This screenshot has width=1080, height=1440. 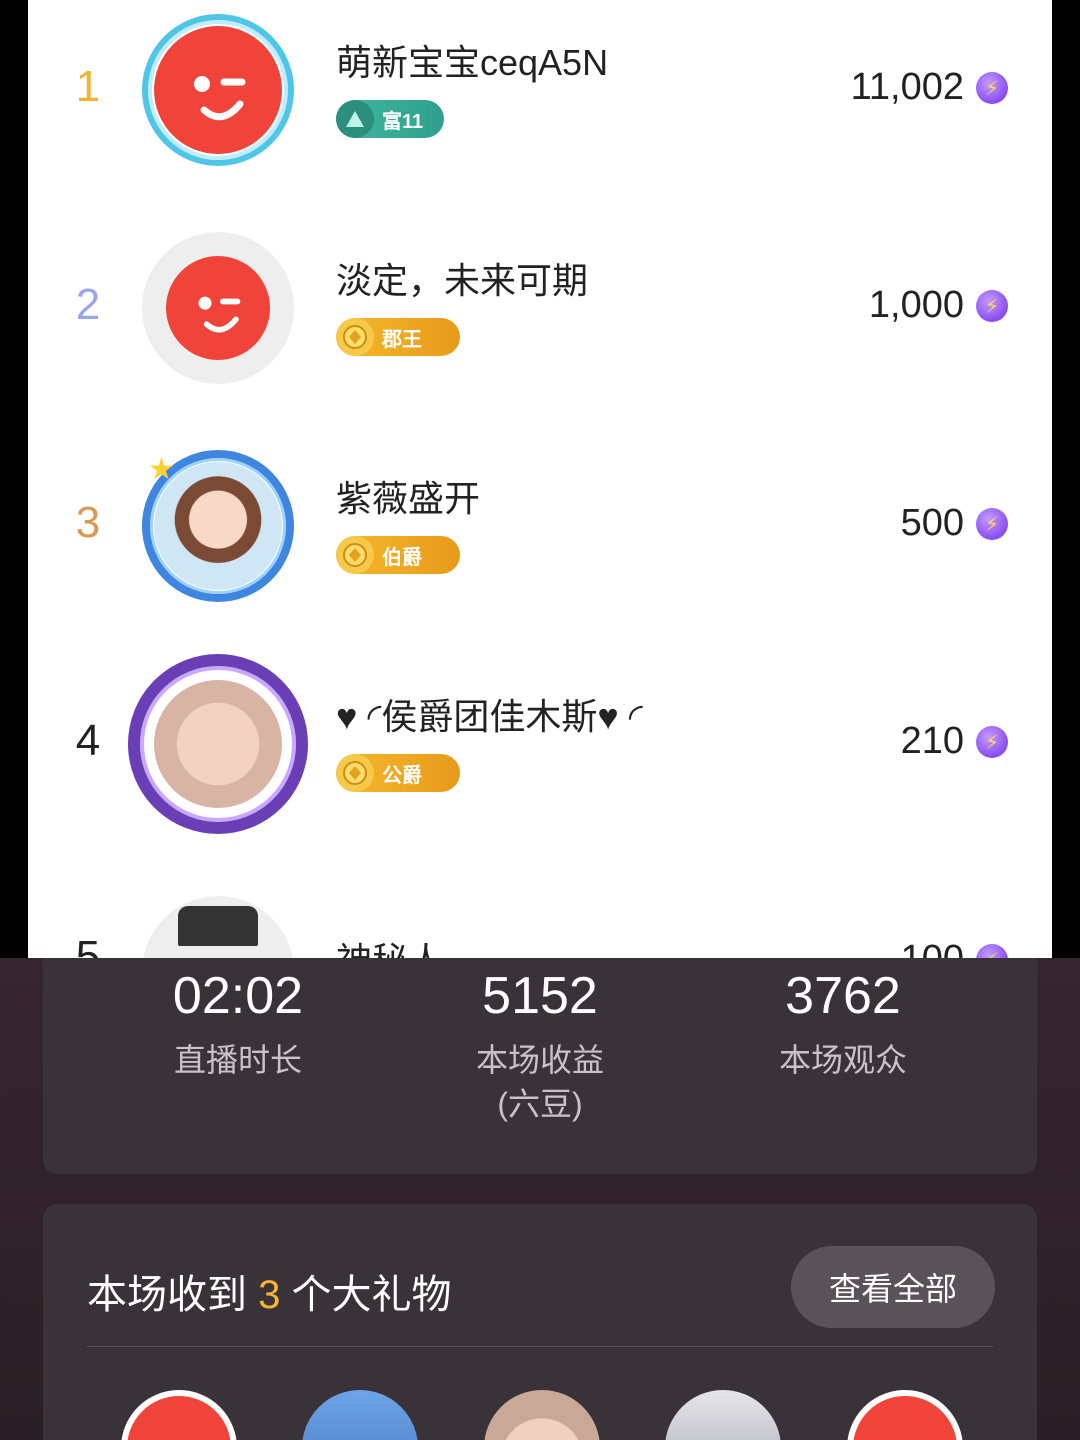 I want to click on noble-badge: 伯爵, so click(x=398, y=555).